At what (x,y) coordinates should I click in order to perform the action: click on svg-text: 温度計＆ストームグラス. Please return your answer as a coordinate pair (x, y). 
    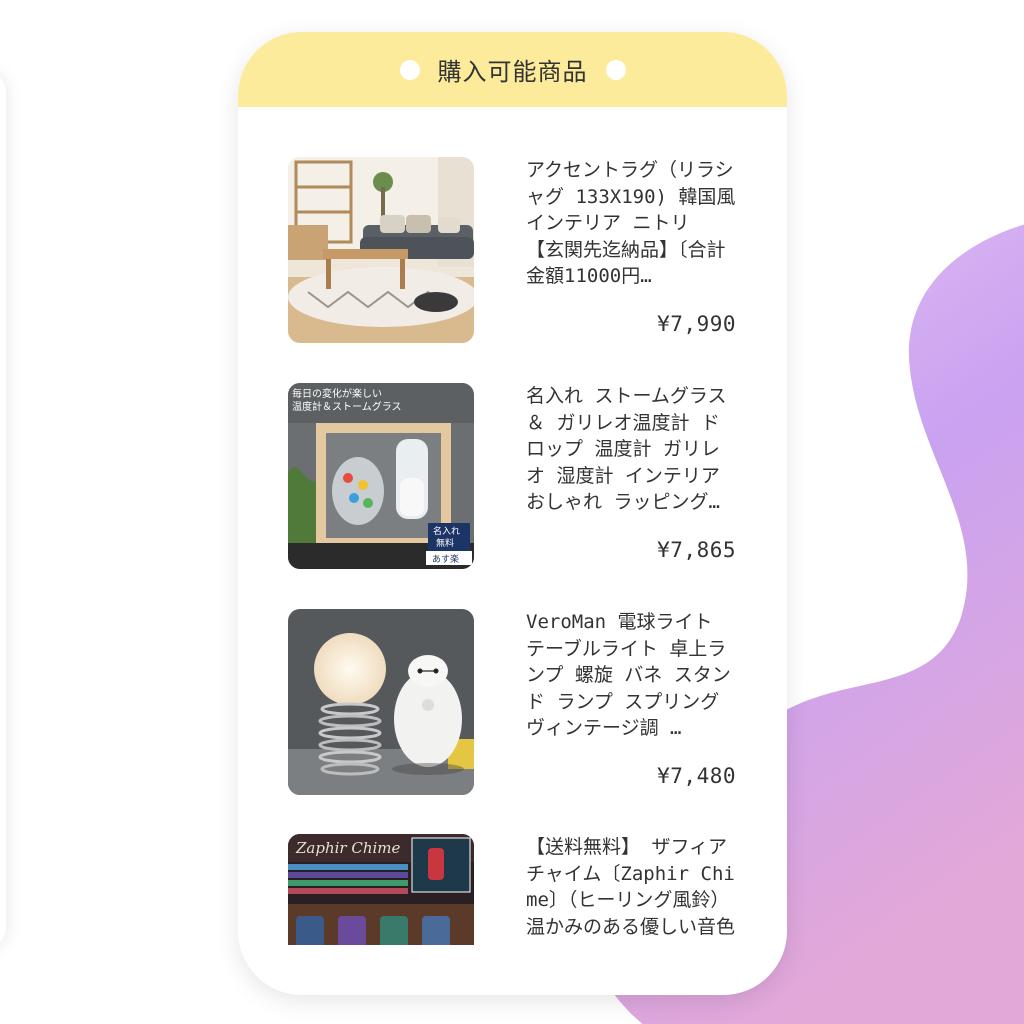
    Looking at the image, I should click on (347, 406).